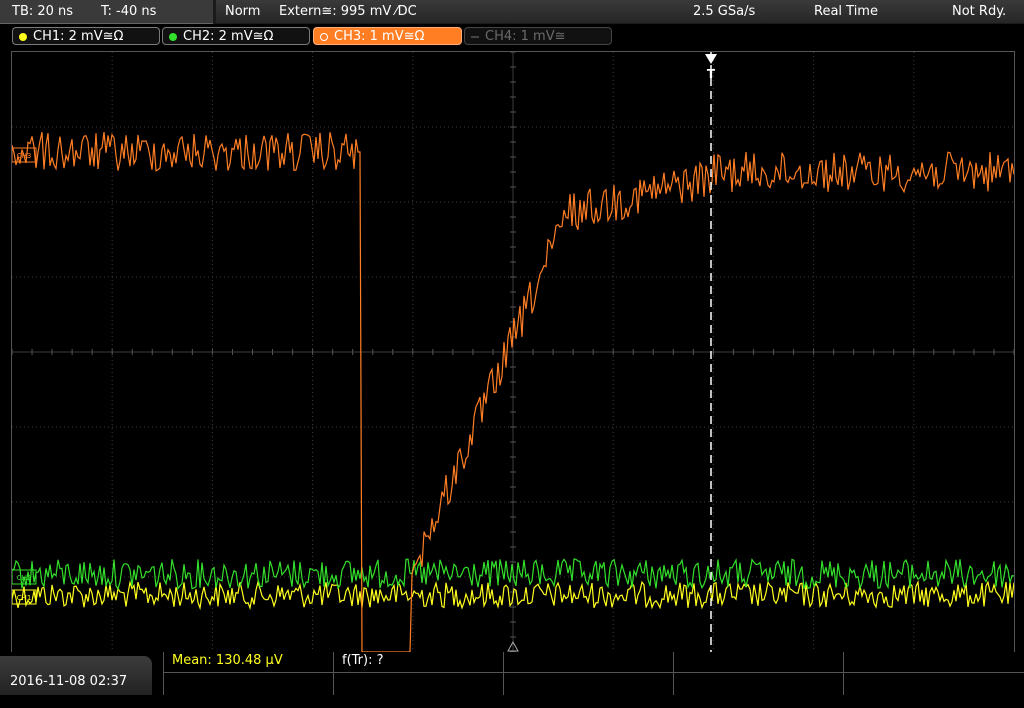 The image size is (1024, 708). Describe the element at coordinates (363, 660) in the screenshot. I see `measurement-rise-freq: f(Tr): ?` at that location.